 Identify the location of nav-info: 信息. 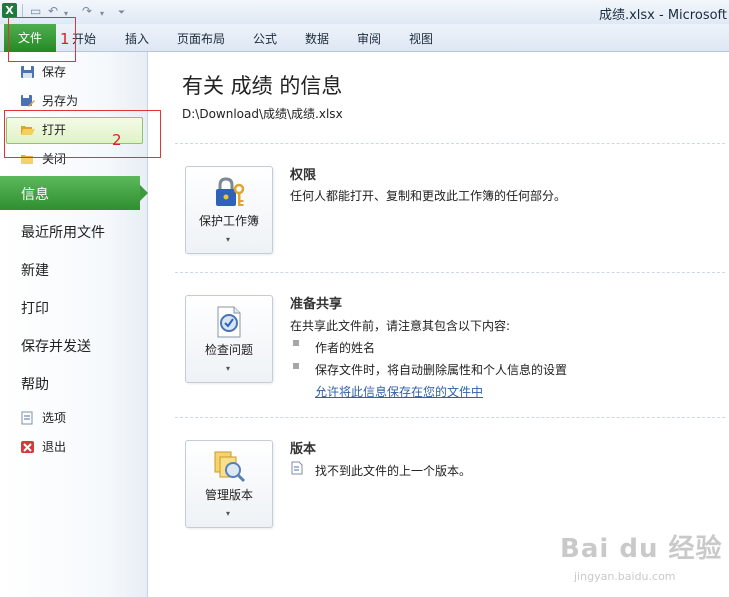
(74, 193).